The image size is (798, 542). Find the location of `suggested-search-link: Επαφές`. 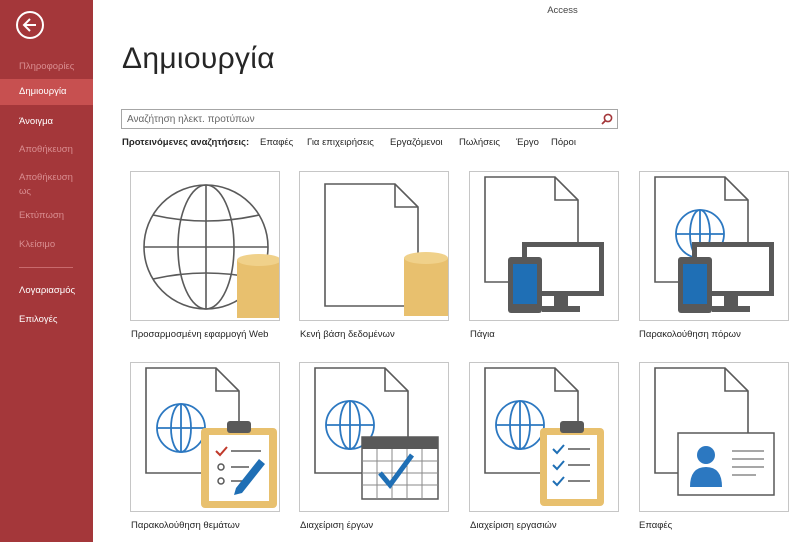

suggested-search-link: Επαφές is located at coordinates (276, 142).